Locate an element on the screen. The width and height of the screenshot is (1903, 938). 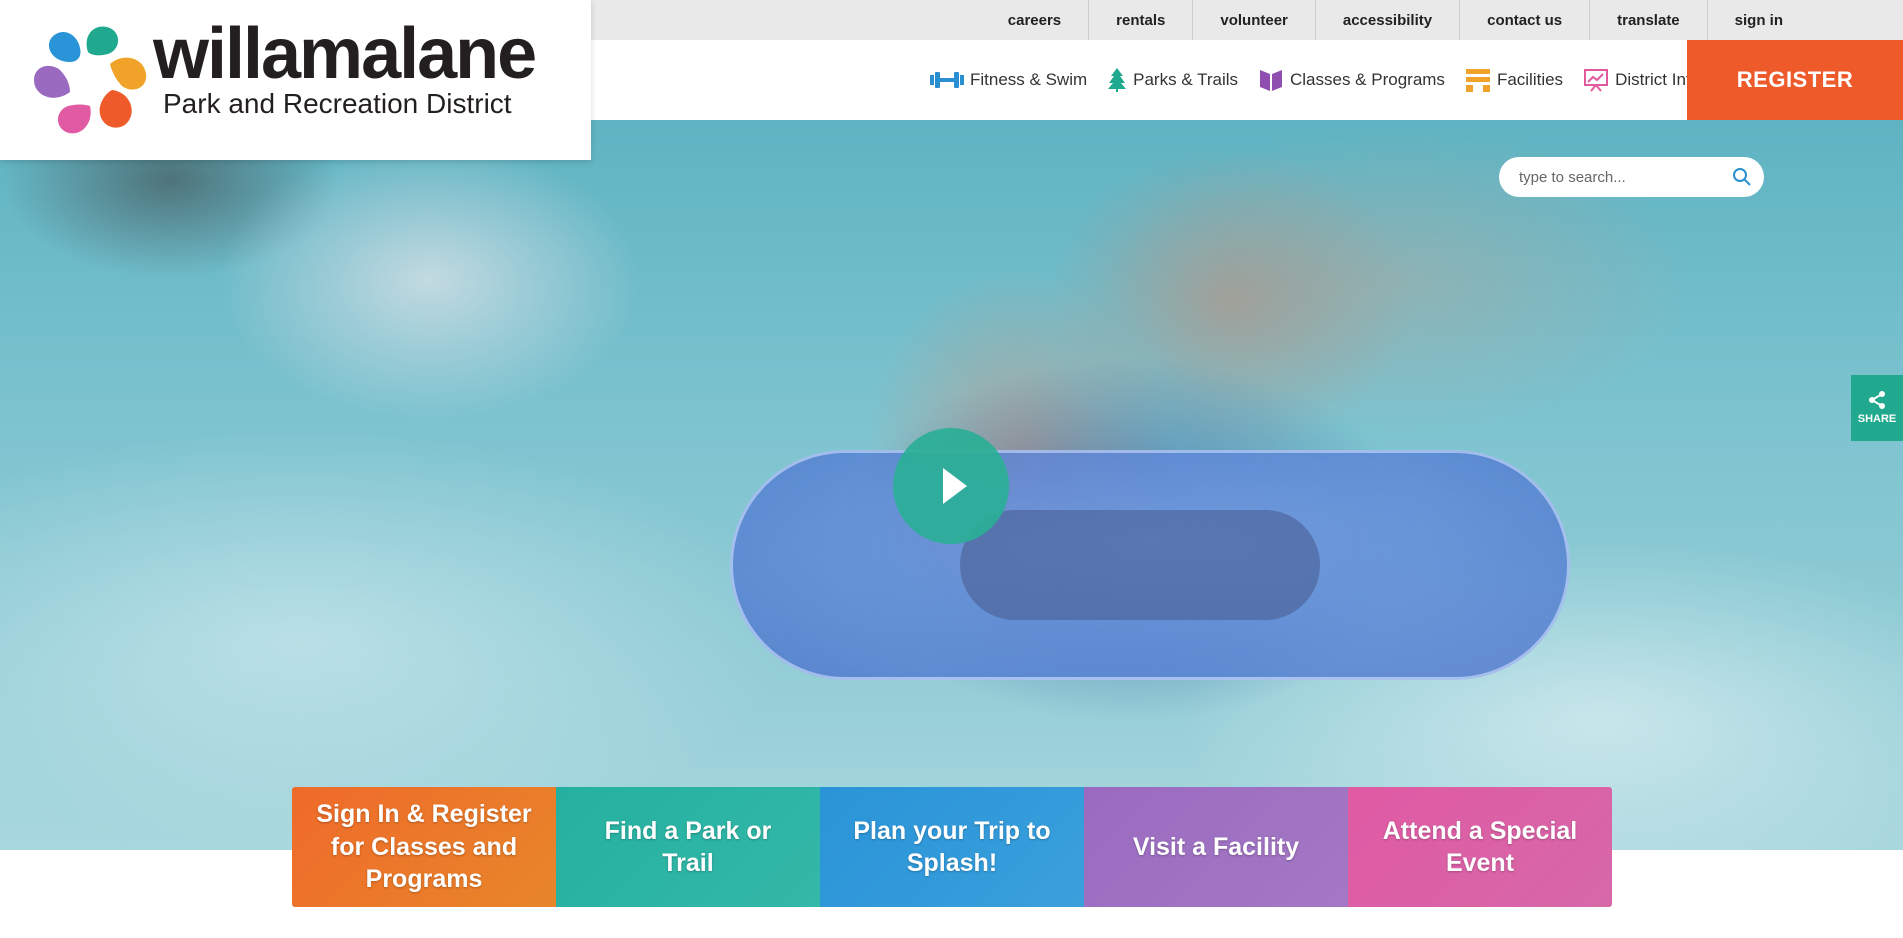
tree-icon is located at coordinates (1117, 80).